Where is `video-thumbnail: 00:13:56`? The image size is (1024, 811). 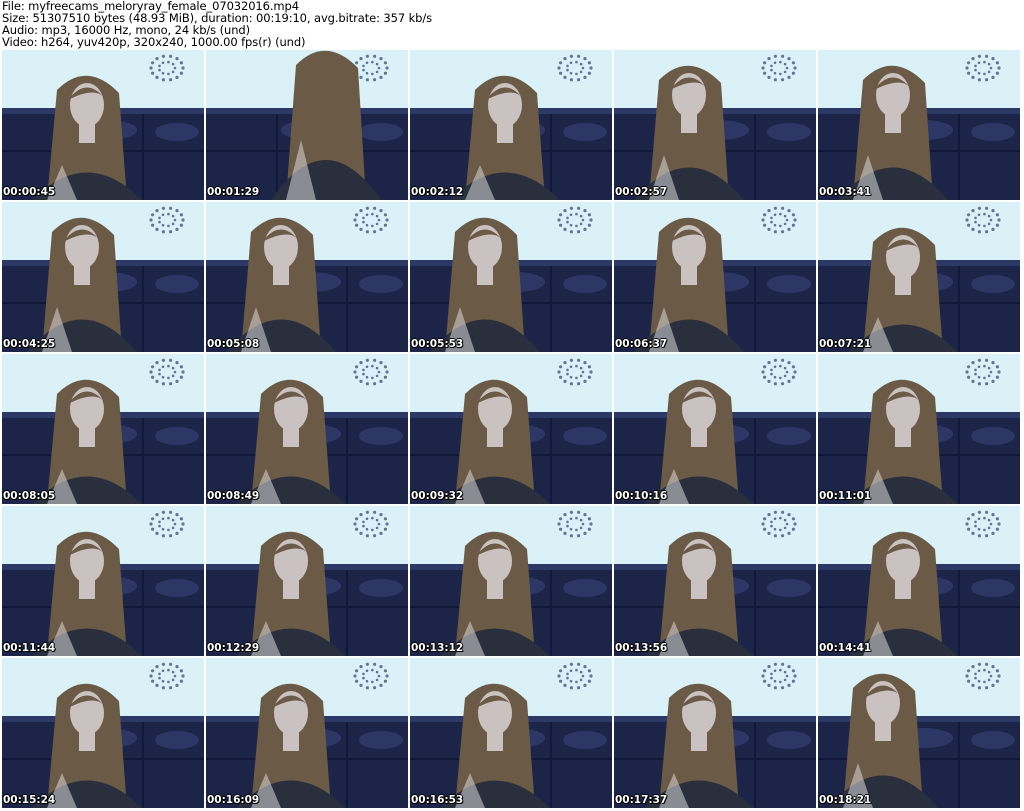 video-thumbnail: 00:13:56 is located at coordinates (715, 581).